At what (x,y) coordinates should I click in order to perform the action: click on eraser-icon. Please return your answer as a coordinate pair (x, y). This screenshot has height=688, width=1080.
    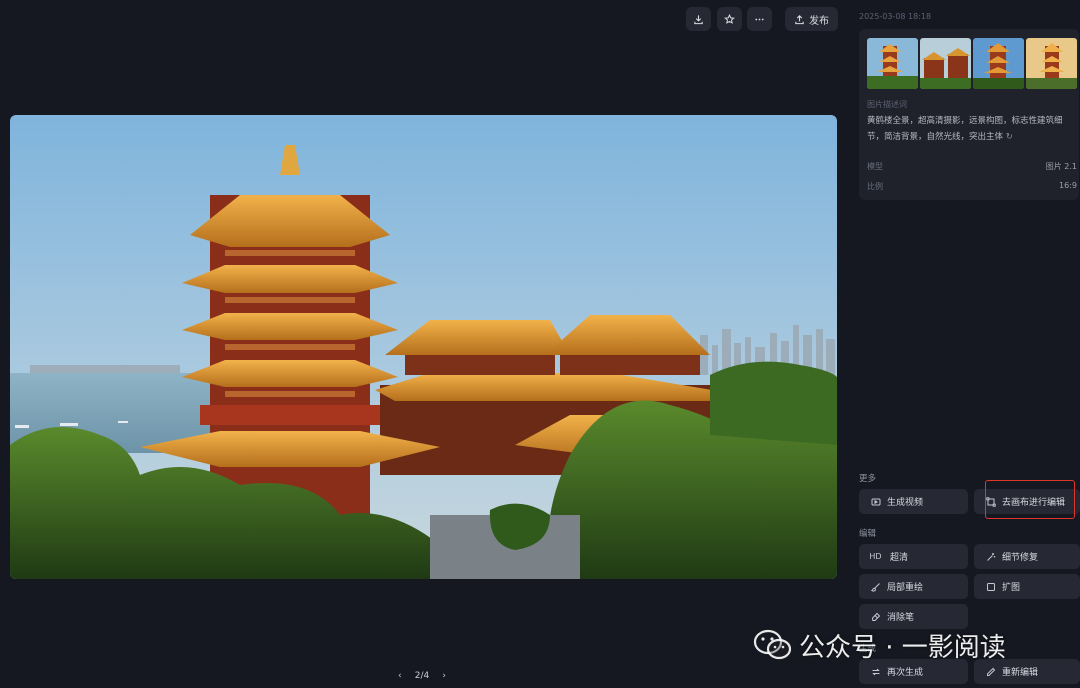
    Looking at the image, I should click on (875, 617).